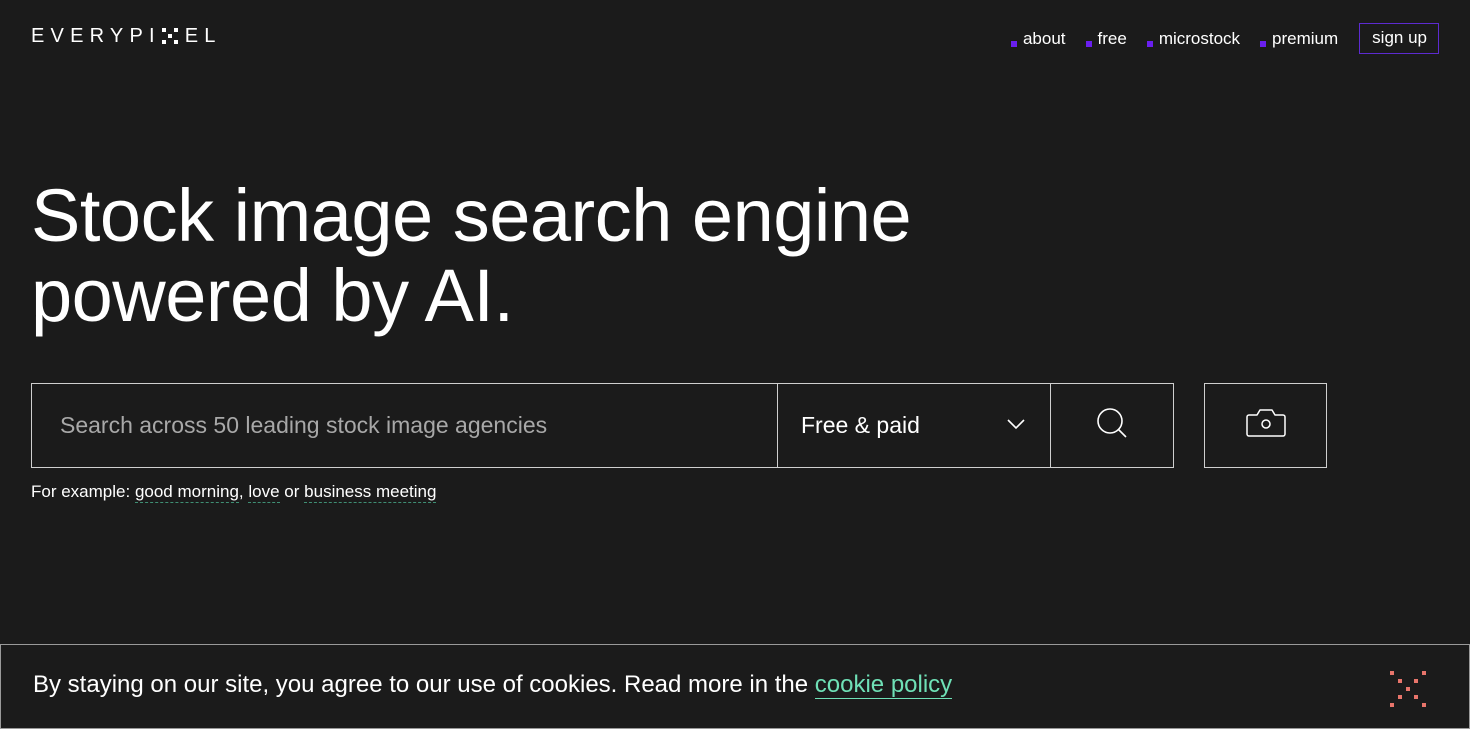 The height and width of the screenshot is (729, 1470). Describe the element at coordinates (1399, 38) in the screenshot. I see `sign-up-button: sign up` at that location.